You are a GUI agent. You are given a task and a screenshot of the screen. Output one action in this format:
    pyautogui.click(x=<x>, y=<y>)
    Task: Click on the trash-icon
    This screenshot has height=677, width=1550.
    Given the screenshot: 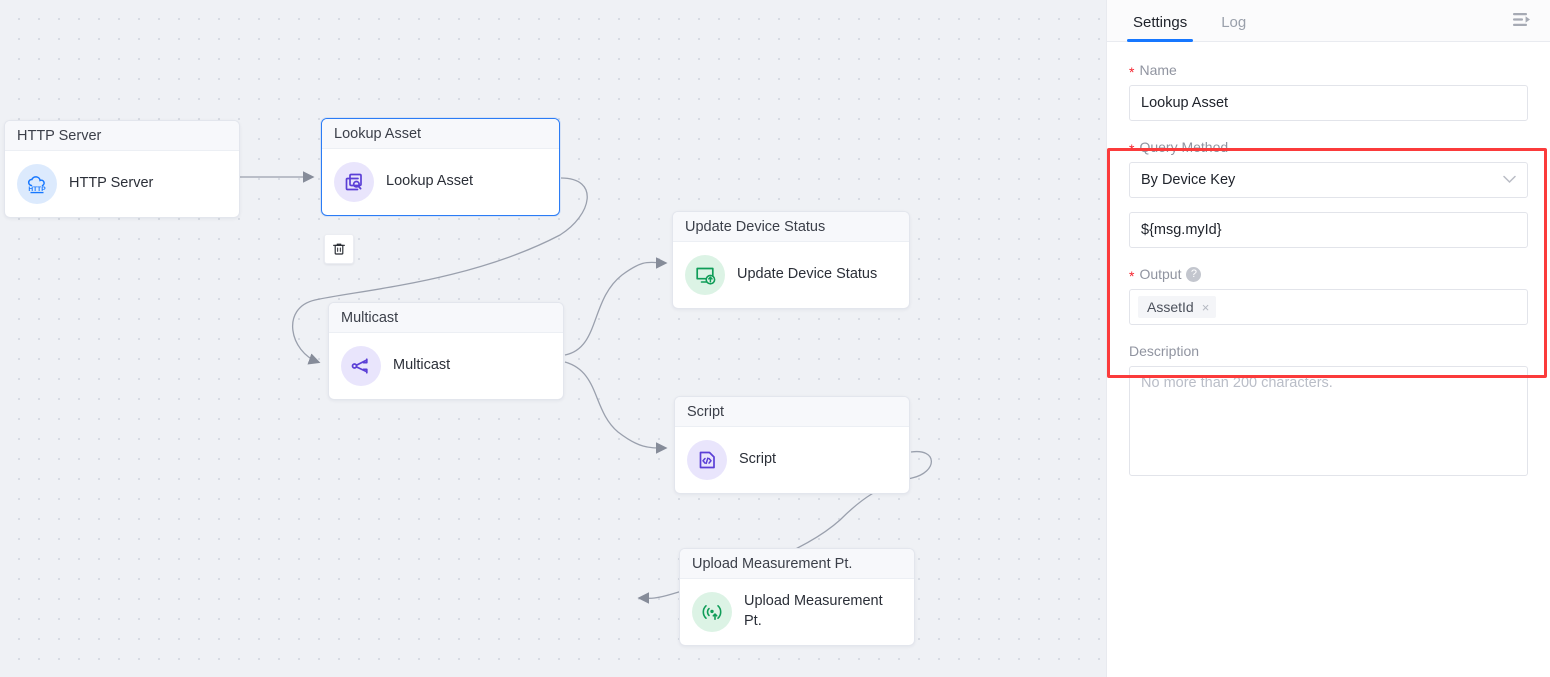 What is the action you would take?
    pyautogui.click(x=339, y=249)
    